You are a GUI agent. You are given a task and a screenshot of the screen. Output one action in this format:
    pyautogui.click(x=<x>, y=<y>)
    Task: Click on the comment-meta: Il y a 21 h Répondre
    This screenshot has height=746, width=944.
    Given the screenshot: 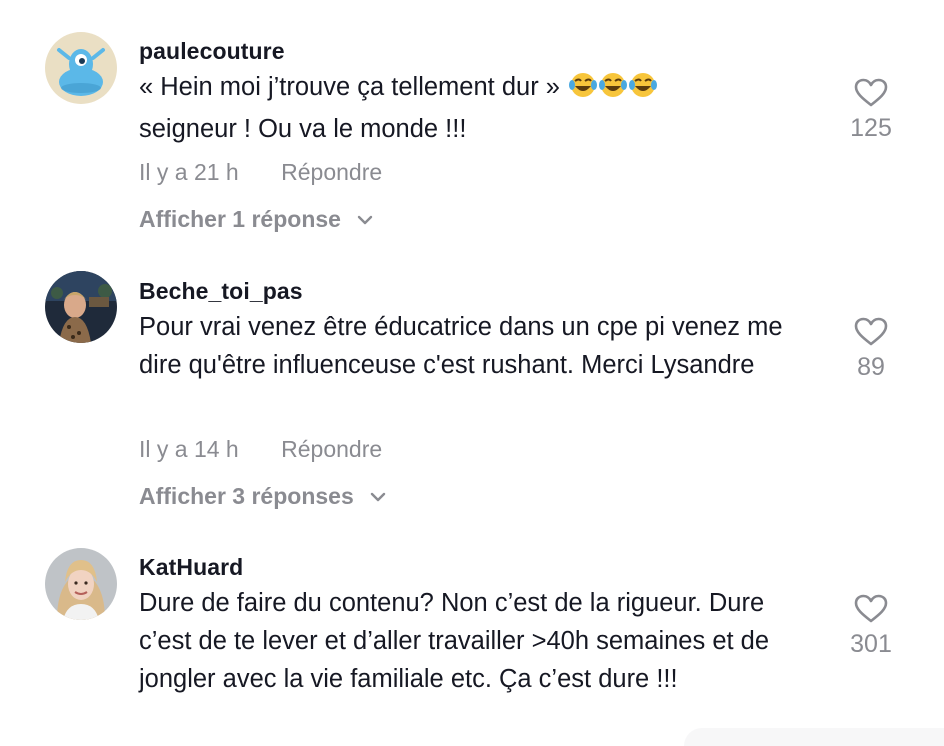 What is the action you would take?
    pyautogui.click(x=260, y=172)
    